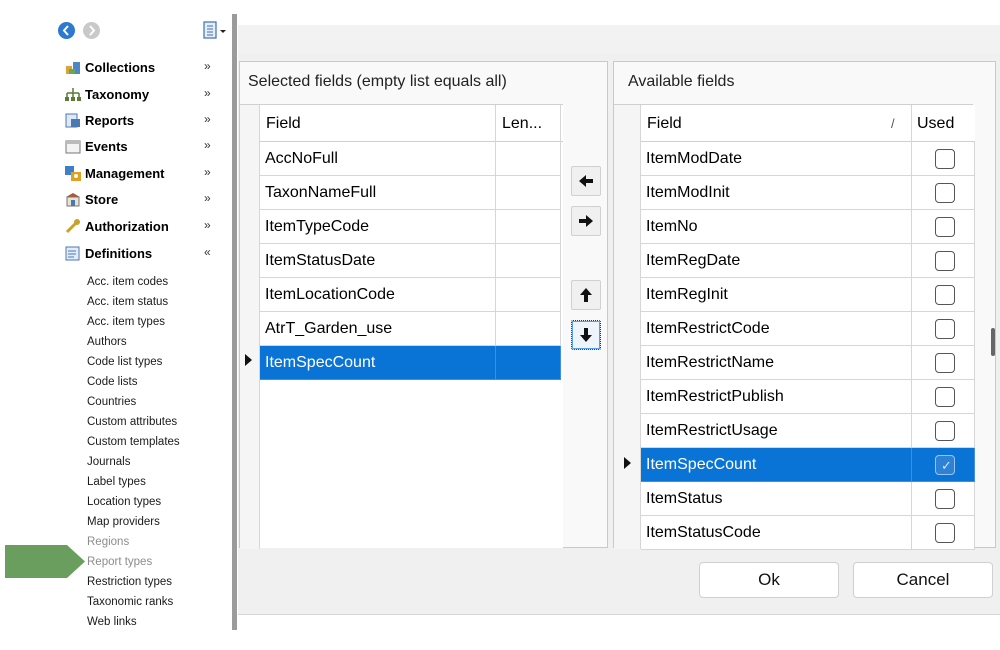  I want to click on nav-group-definitions: Definitions «, so click(142, 254).